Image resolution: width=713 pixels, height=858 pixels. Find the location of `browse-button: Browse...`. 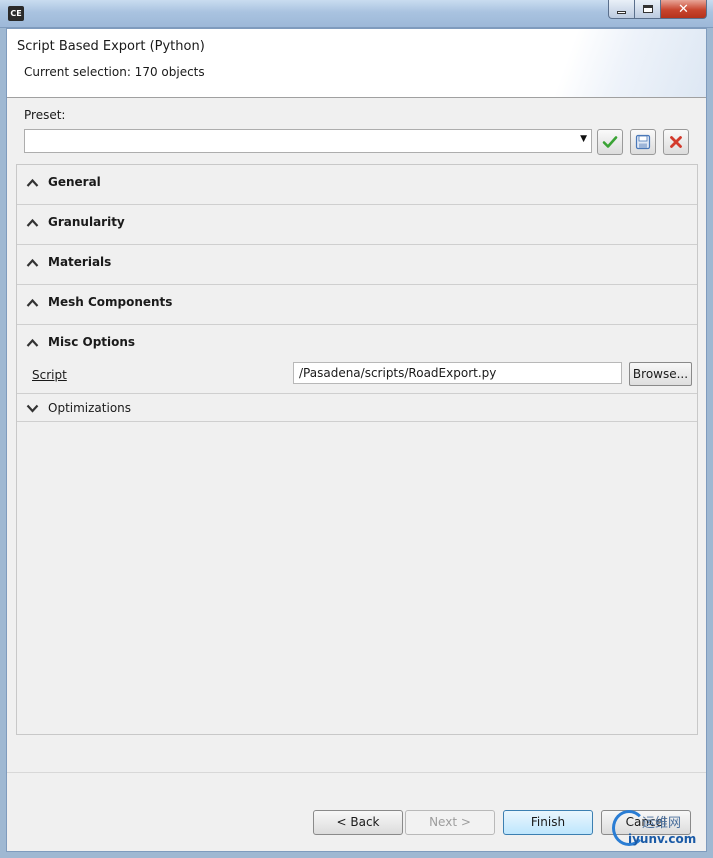

browse-button: Browse... is located at coordinates (660, 374).